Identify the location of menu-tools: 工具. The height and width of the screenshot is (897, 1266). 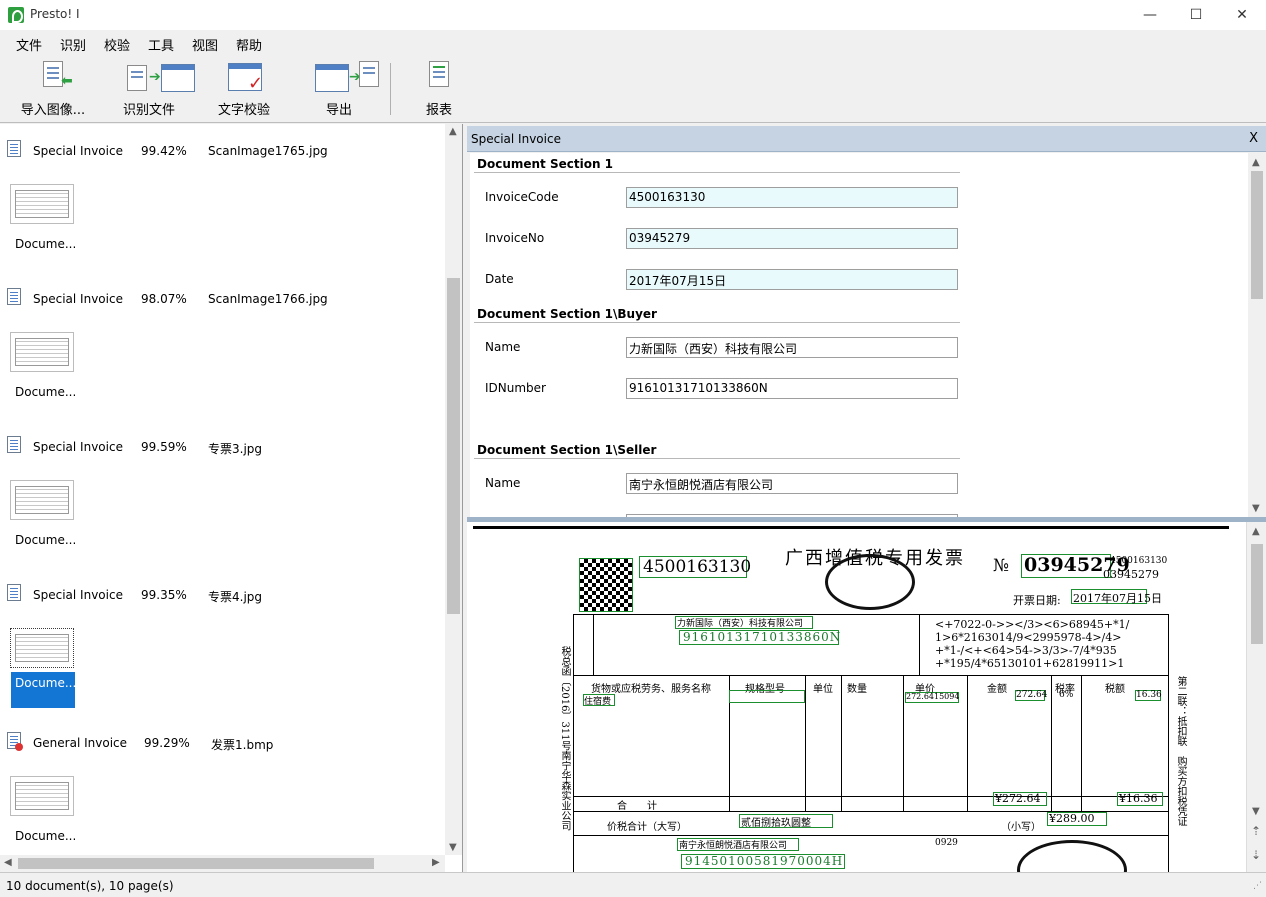
(161, 44).